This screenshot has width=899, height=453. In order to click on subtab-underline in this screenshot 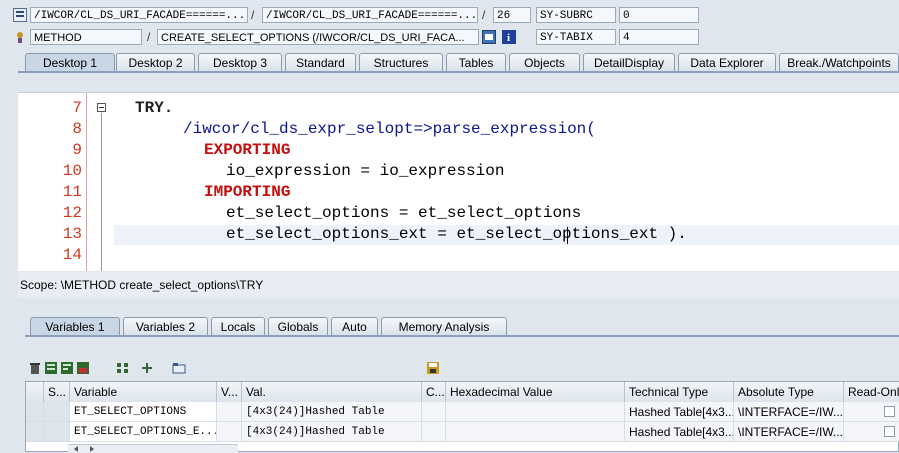, I will do `click(462, 336)`.